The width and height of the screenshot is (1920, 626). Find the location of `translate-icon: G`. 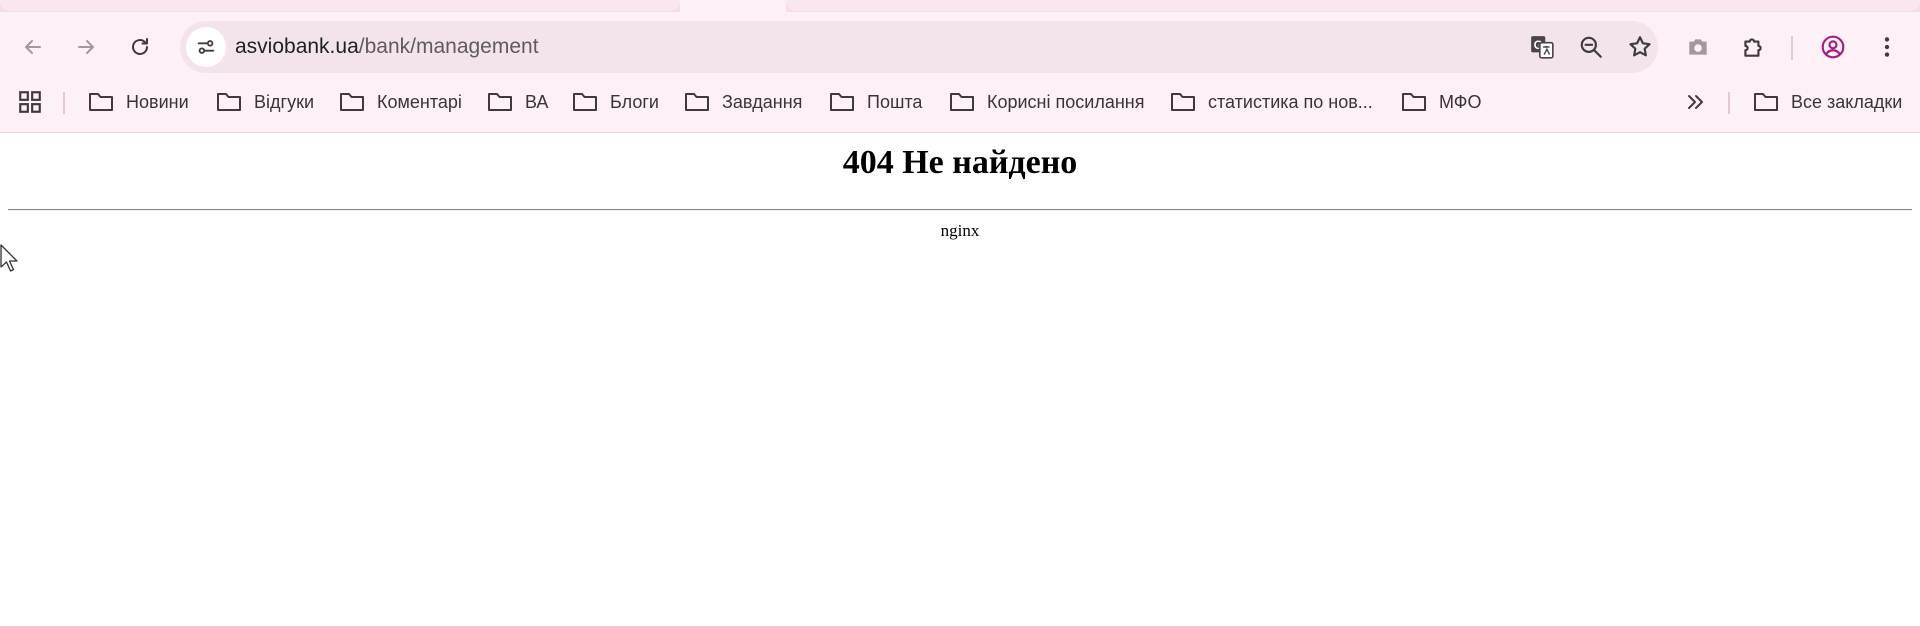

translate-icon: G is located at coordinates (1542, 47).